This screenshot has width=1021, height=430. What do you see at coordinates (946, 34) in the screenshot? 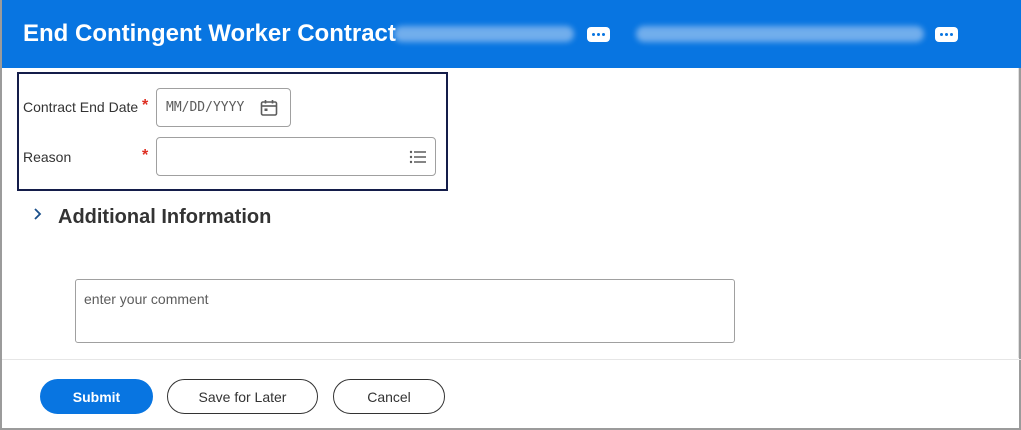
I see `related-actions-button-position` at bounding box center [946, 34].